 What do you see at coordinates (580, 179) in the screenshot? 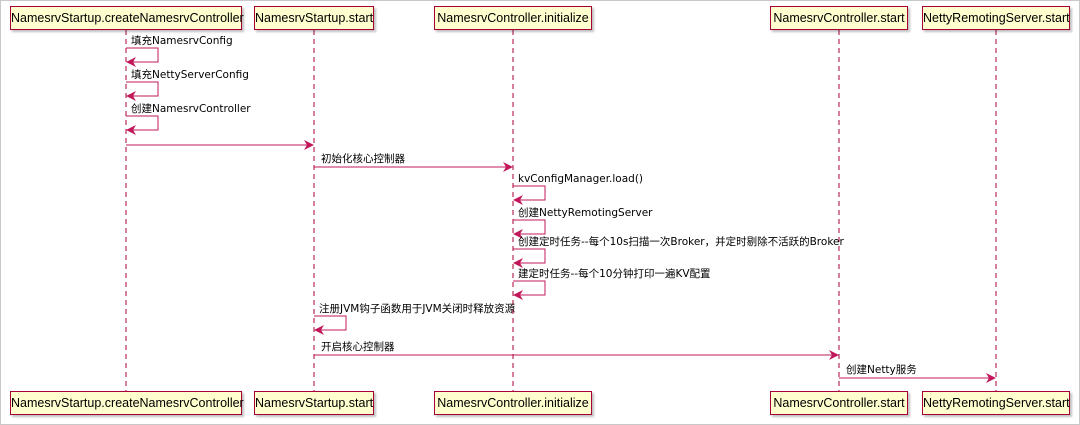
I see `message-label-5: kvConfigManager.load()` at bounding box center [580, 179].